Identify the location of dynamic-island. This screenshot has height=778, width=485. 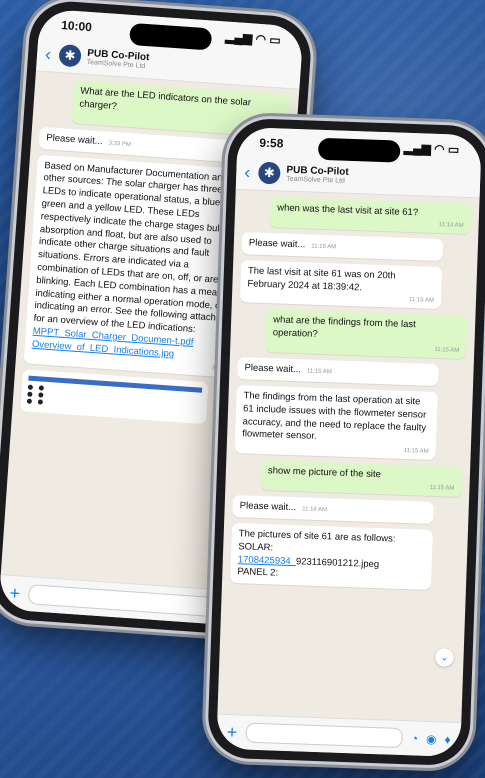
(359, 150).